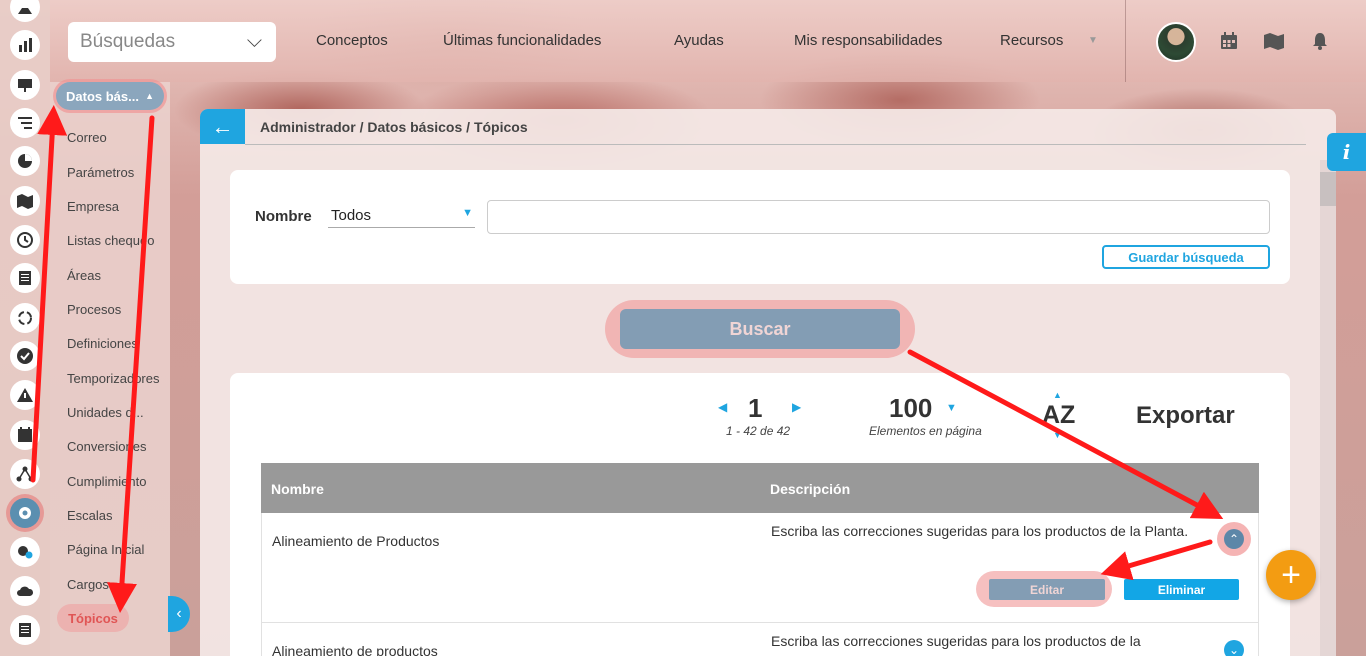  Describe the element at coordinates (128, 41) in the screenshot. I see `global-search-label: Búsquedas` at that location.